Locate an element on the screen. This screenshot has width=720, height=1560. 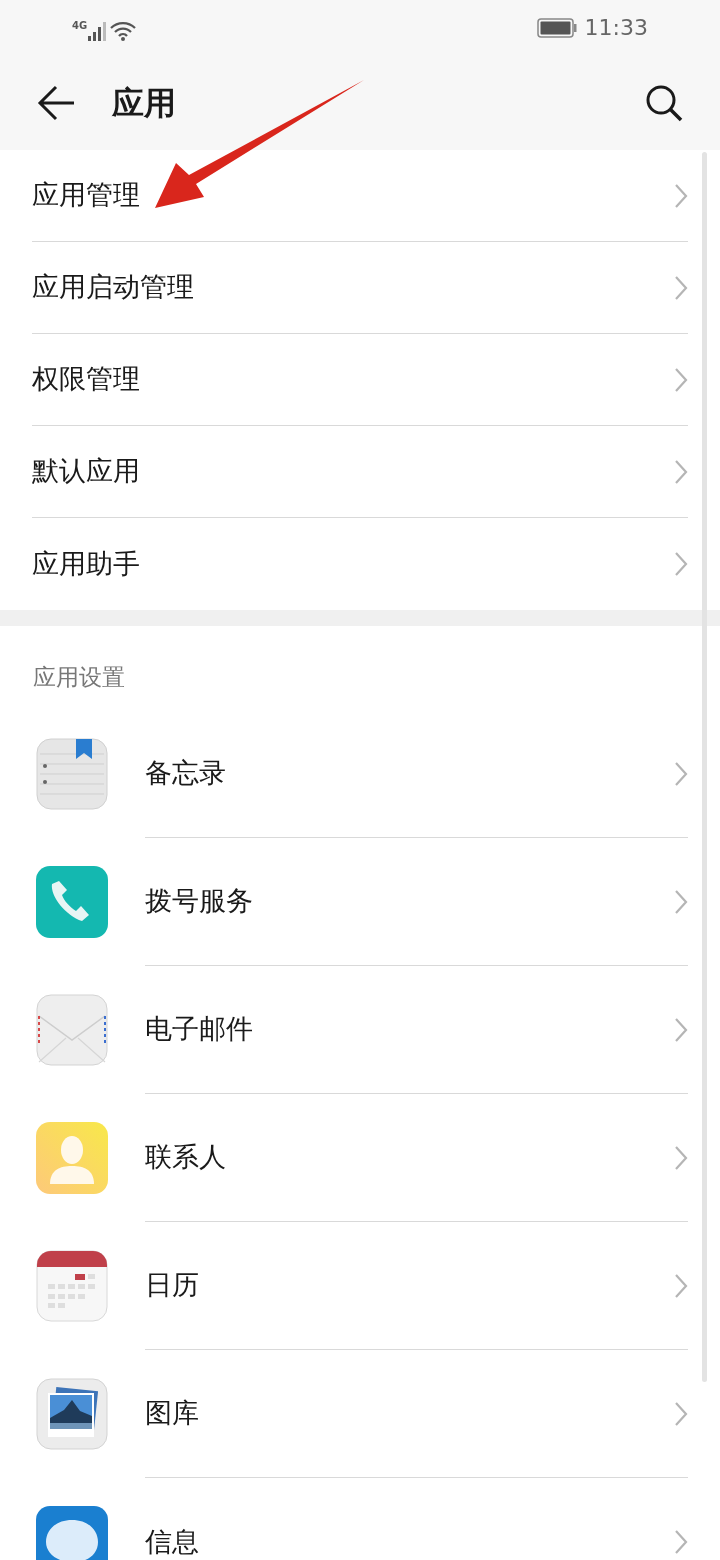
phone-icon is located at coordinates (72, 902).